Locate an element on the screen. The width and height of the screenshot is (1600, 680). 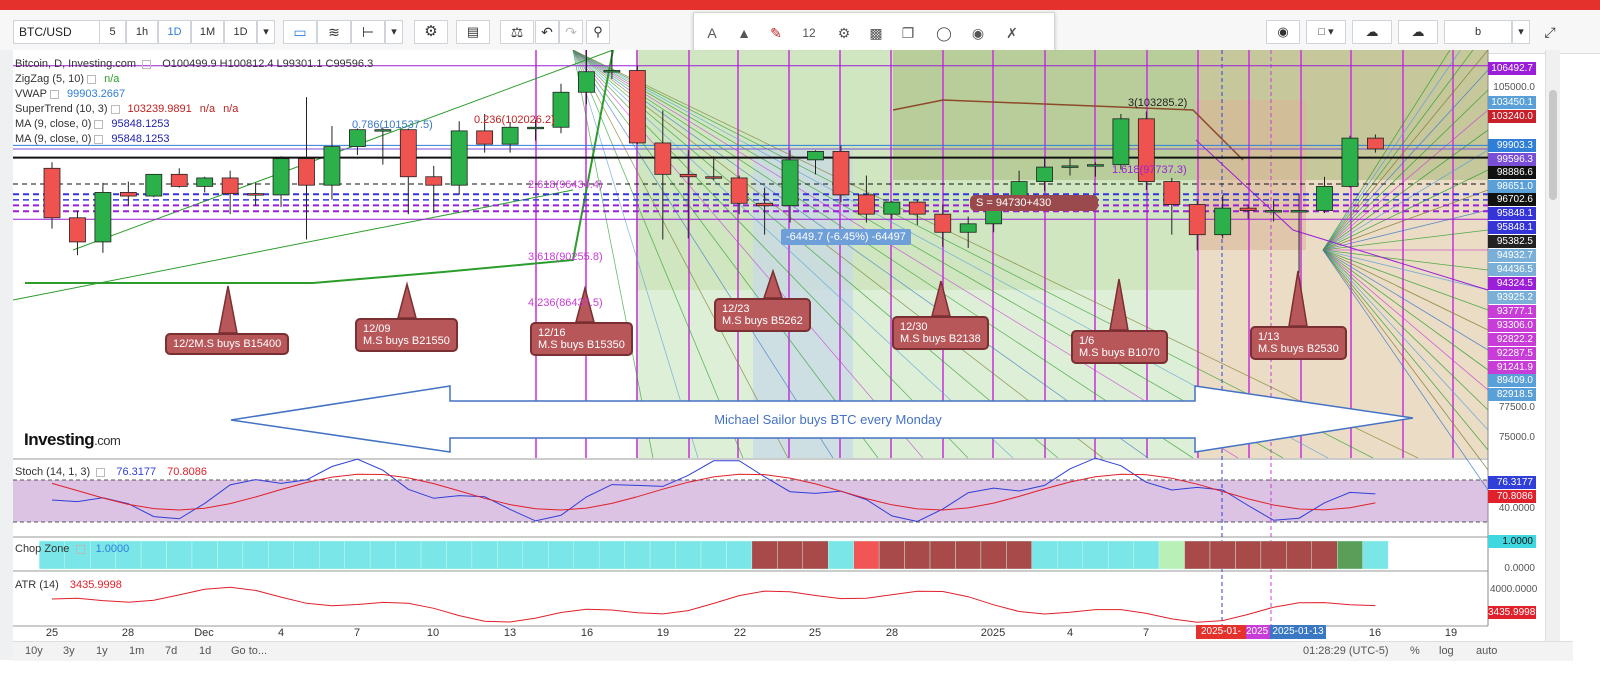
legend-row-3: MA (9, close, 0) 95848.1253 is located at coordinates (175, 124).